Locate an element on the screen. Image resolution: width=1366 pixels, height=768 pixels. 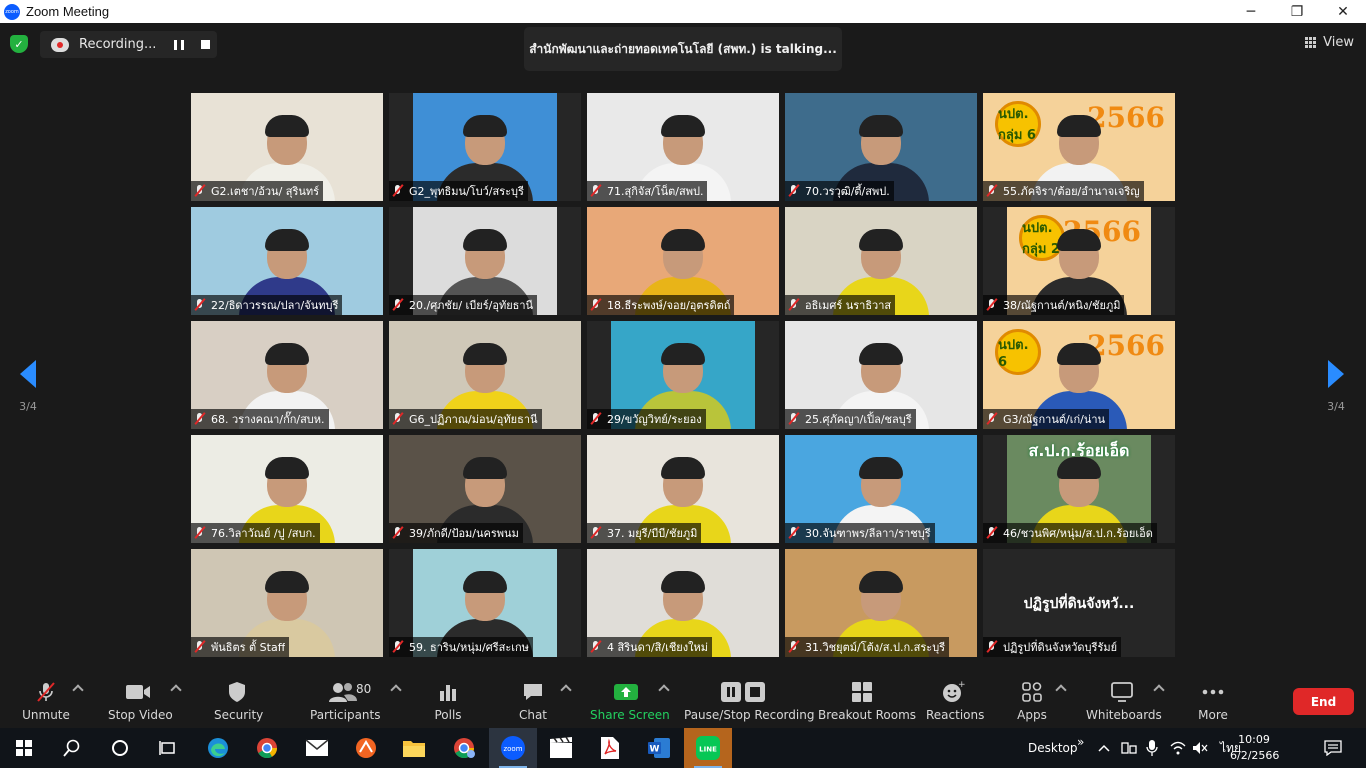
participant-tile: 71.สุกิจัส/โน็ต/สพป. is located at coordinates (683, 147).